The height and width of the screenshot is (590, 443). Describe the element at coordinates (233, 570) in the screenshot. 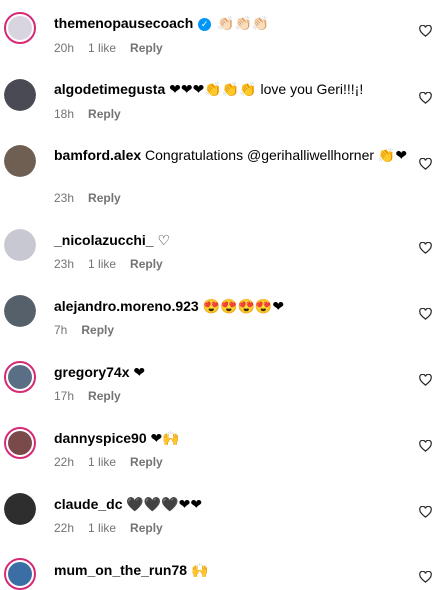

I see `comment-text: mum_on_the_run78 🙌` at that location.